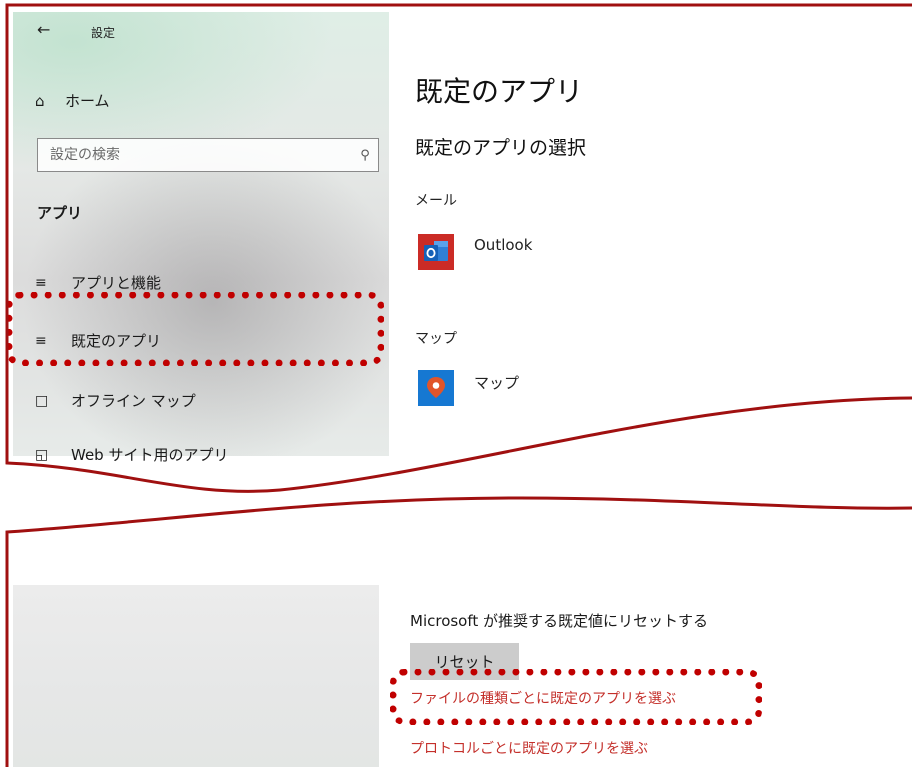 Image resolution: width=912 pixels, height=767 pixels. I want to click on reset-description: Microsoft が推奨する既定値にリセットする, so click(559, 621).